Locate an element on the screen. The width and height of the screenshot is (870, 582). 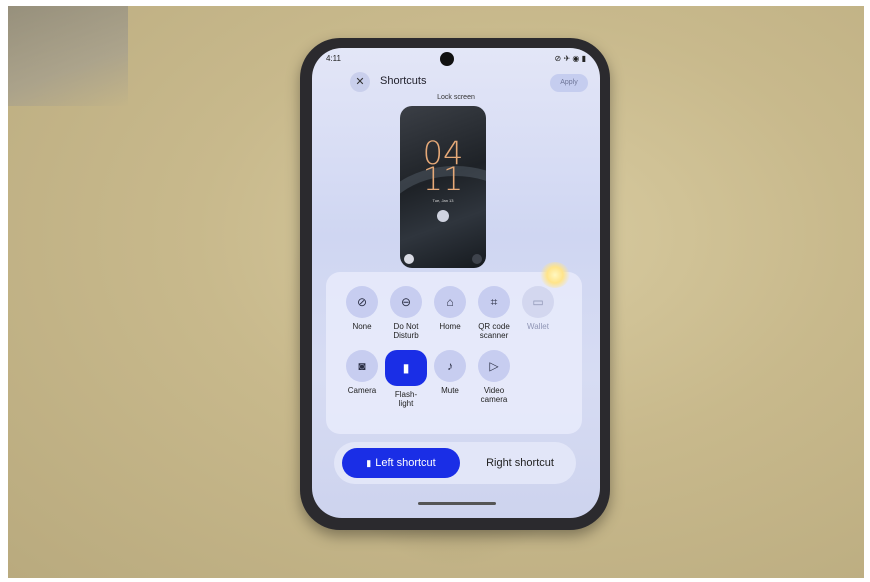
shortcut-option-do-not-disturb: ⊖ Do Not Disturb is located at coordinates (406, 313).